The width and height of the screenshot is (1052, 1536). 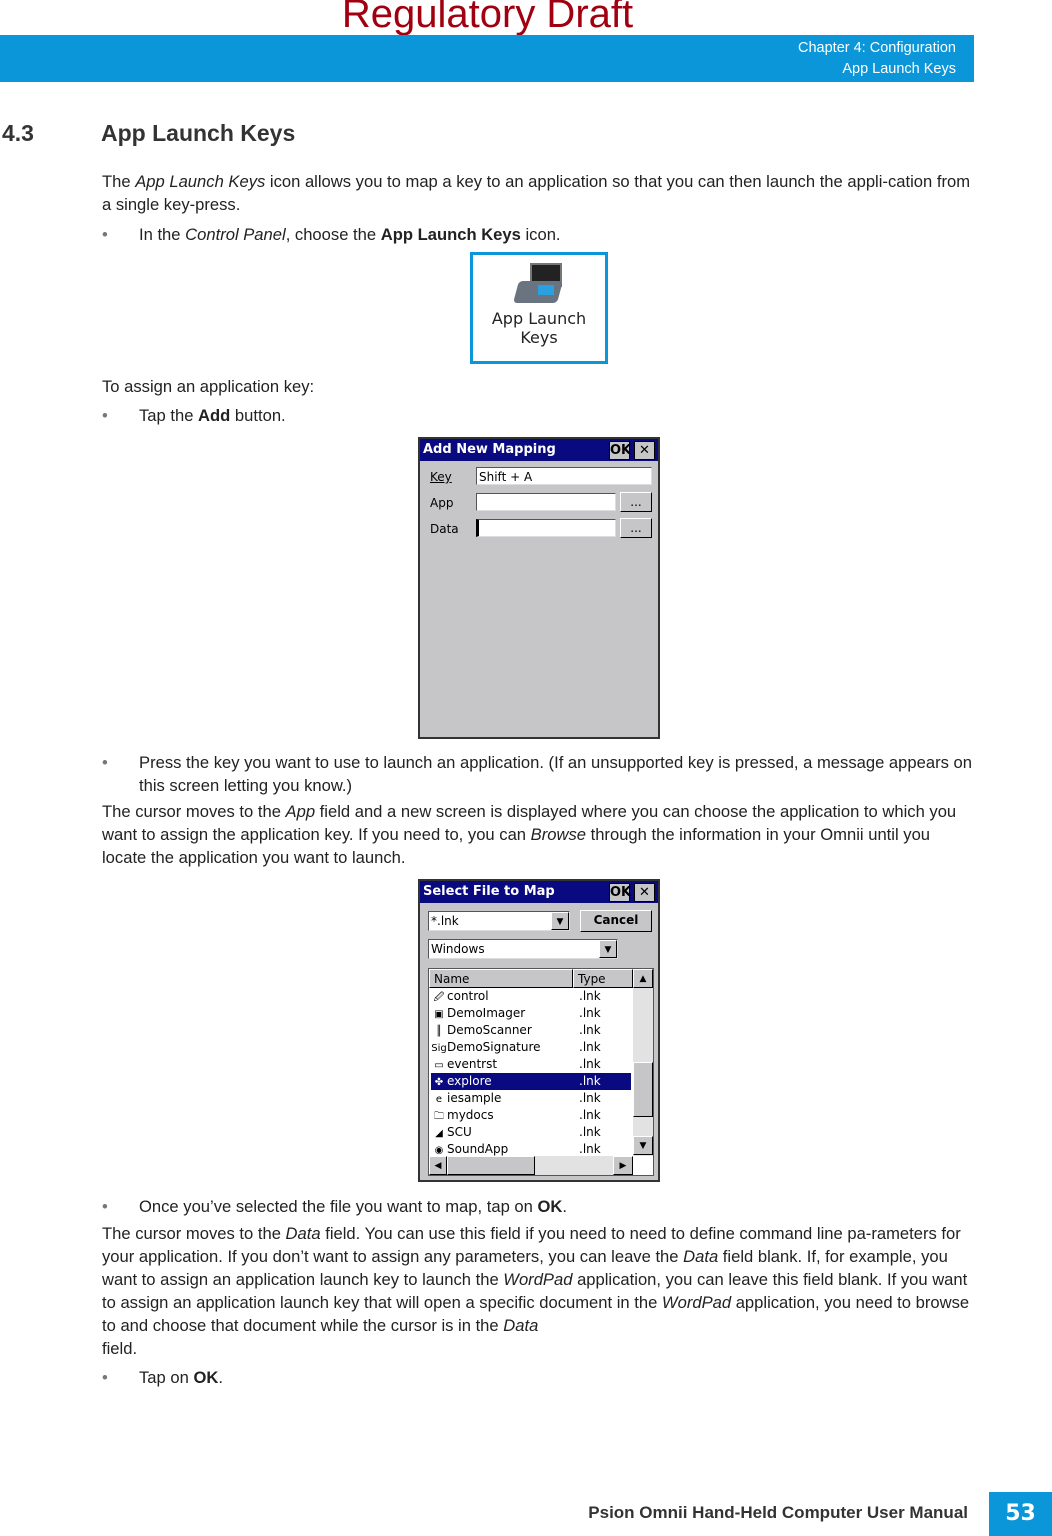 I want to click on folder-dropdown: Windows ▼, so click(x=523, y=949).